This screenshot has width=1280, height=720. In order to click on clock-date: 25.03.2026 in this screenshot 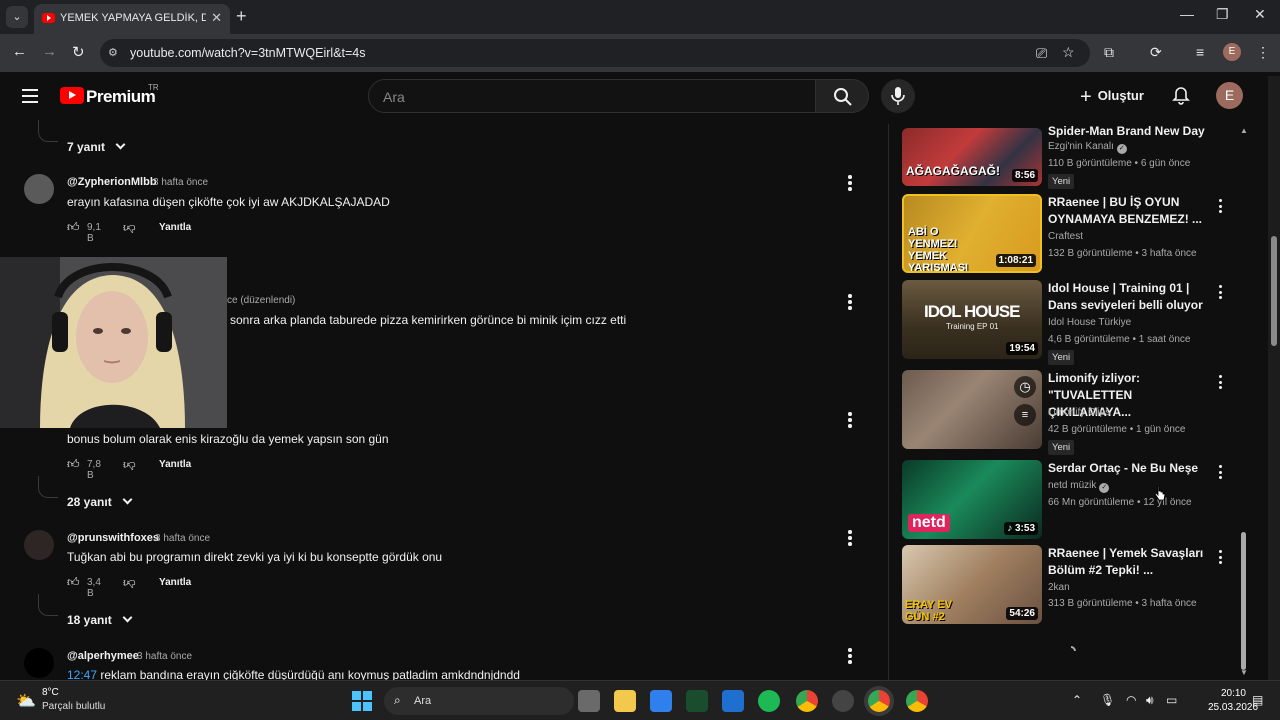, I will do `click(1233, 707)`.